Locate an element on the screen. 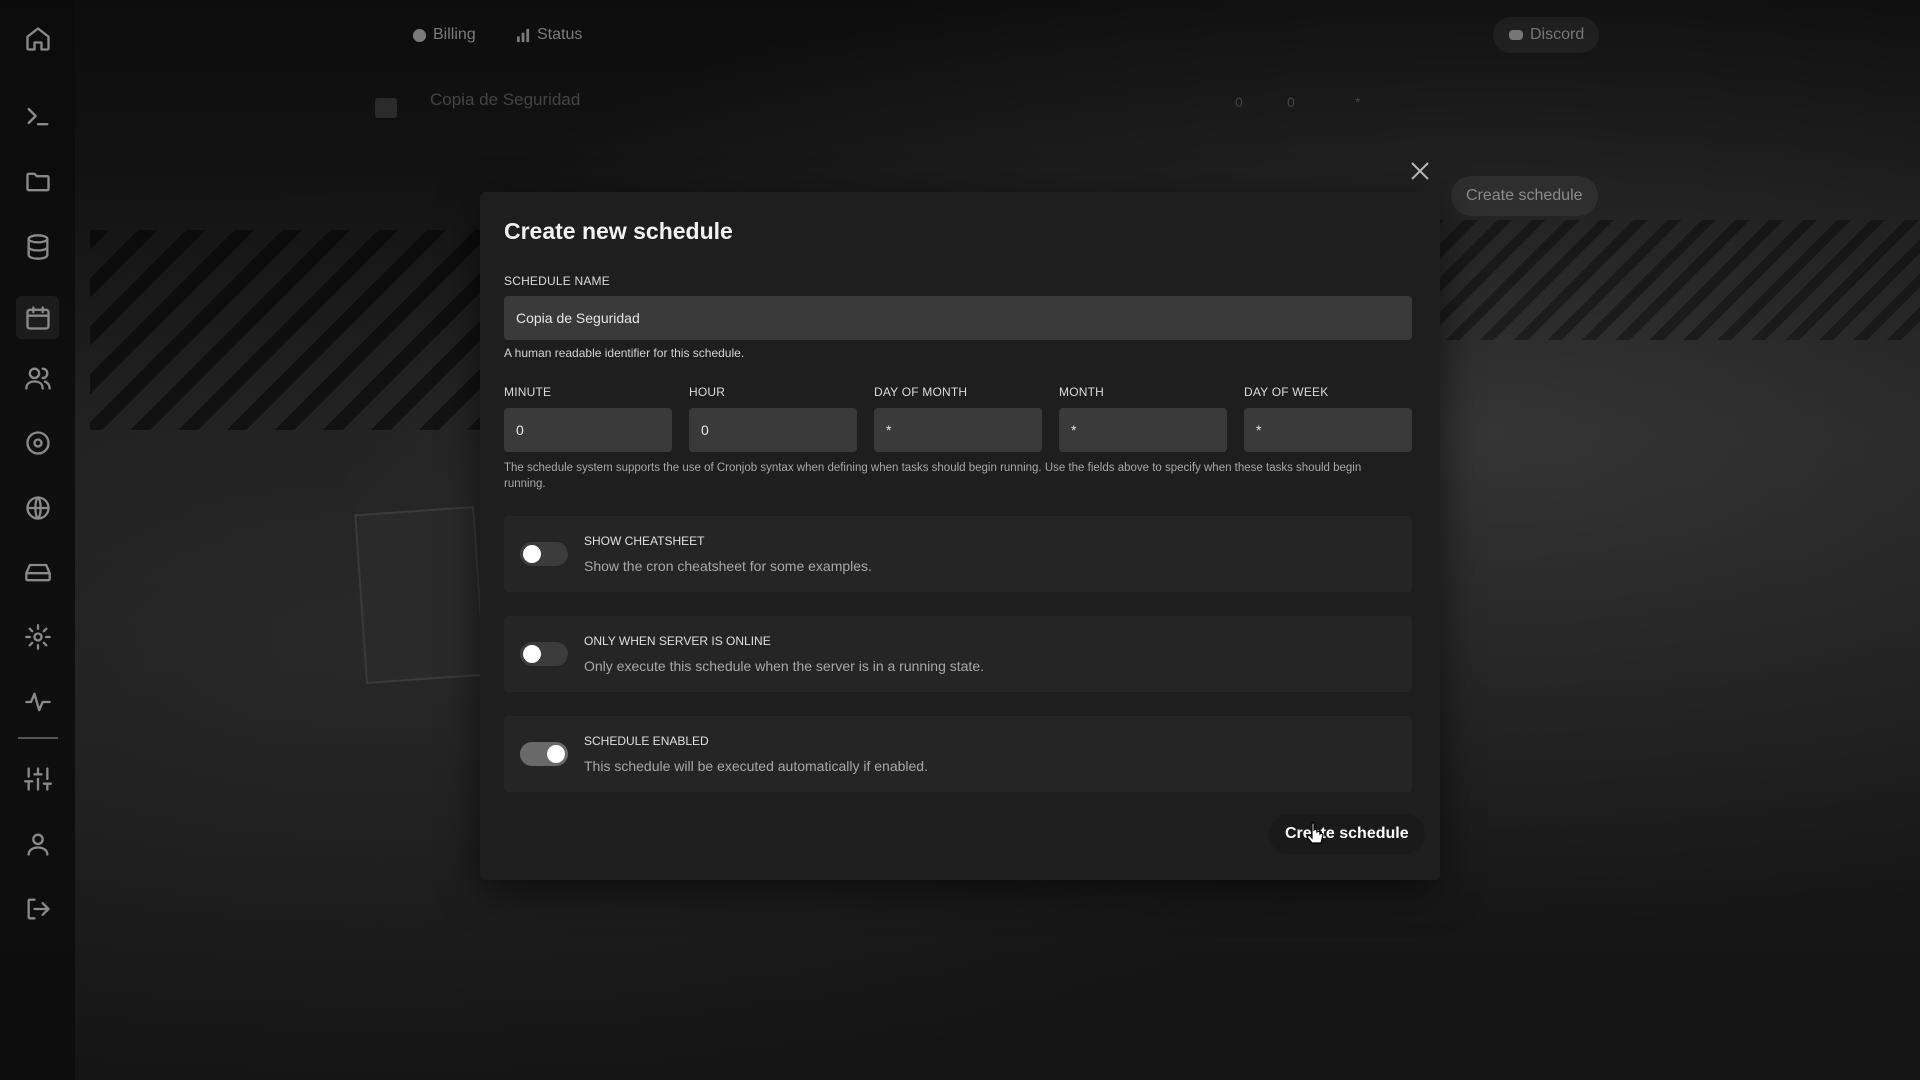 Image resolution: width=1920 pixels, height=1080 pixels. create-schedule-button: Create schedule is located at coordinates (1347, 834).